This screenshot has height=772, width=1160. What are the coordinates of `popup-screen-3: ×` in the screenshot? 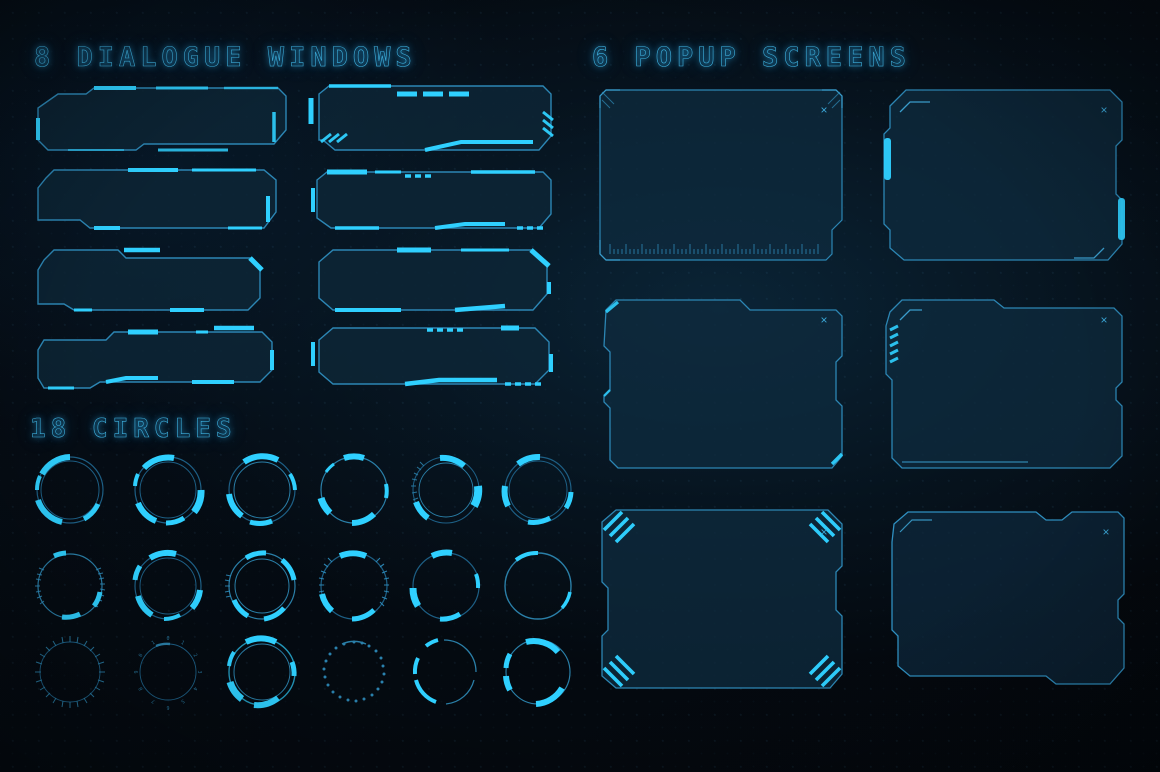 It's located at (723, 387).